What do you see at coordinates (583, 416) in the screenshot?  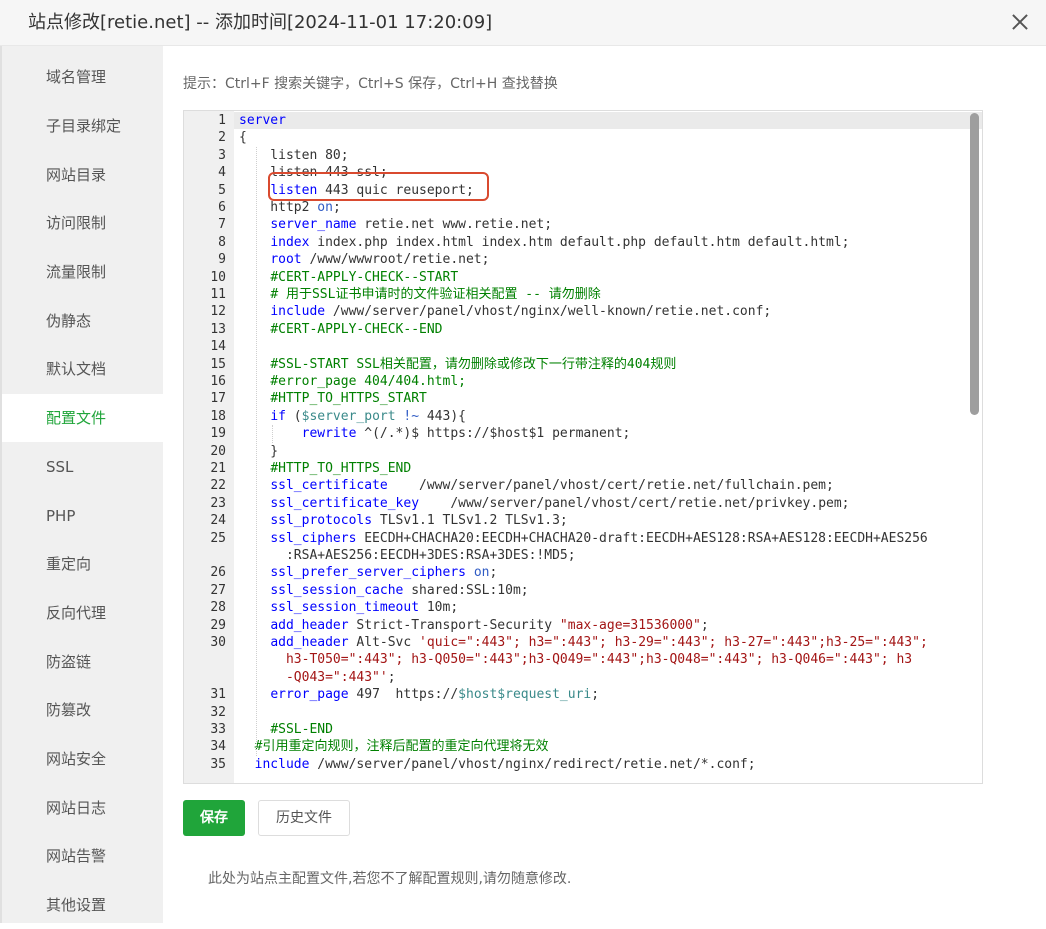 I see `code-line: 18 if ($server_port !~ 443){` at bounding box center [583, 416].